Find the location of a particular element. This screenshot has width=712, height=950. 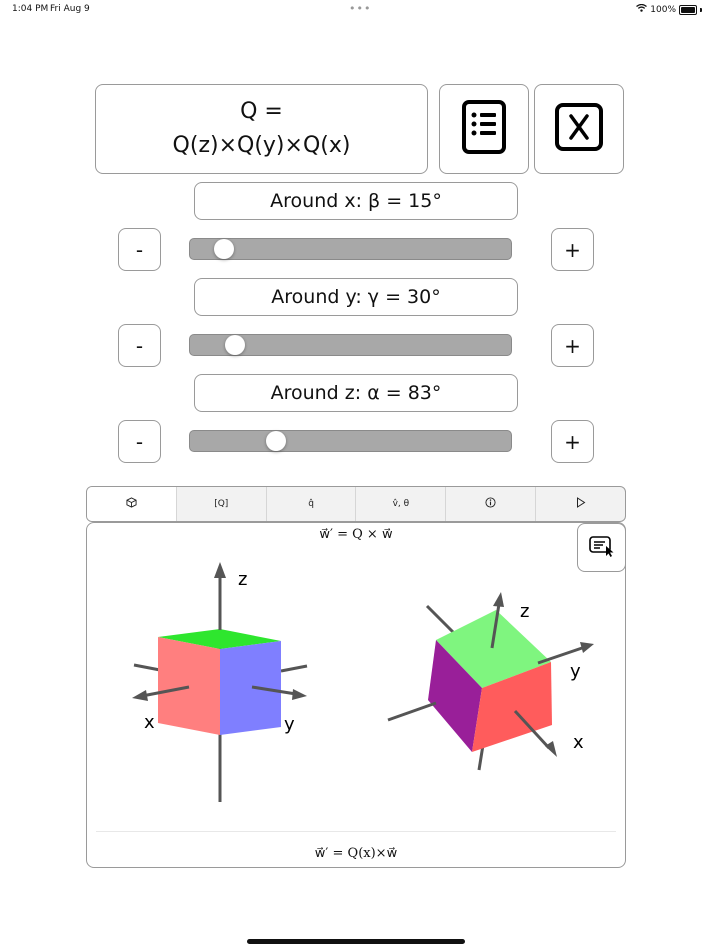

left-x-label: x is located at coordinates (149, 722).